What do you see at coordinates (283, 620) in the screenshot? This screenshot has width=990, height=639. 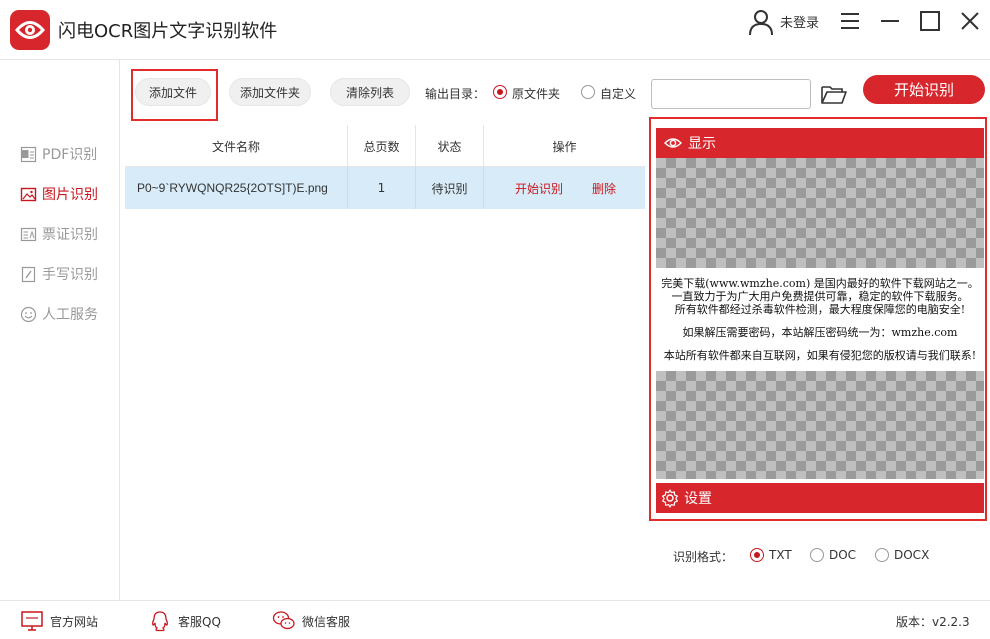 I see `wechat-icon` at bounding box center [283, 620].